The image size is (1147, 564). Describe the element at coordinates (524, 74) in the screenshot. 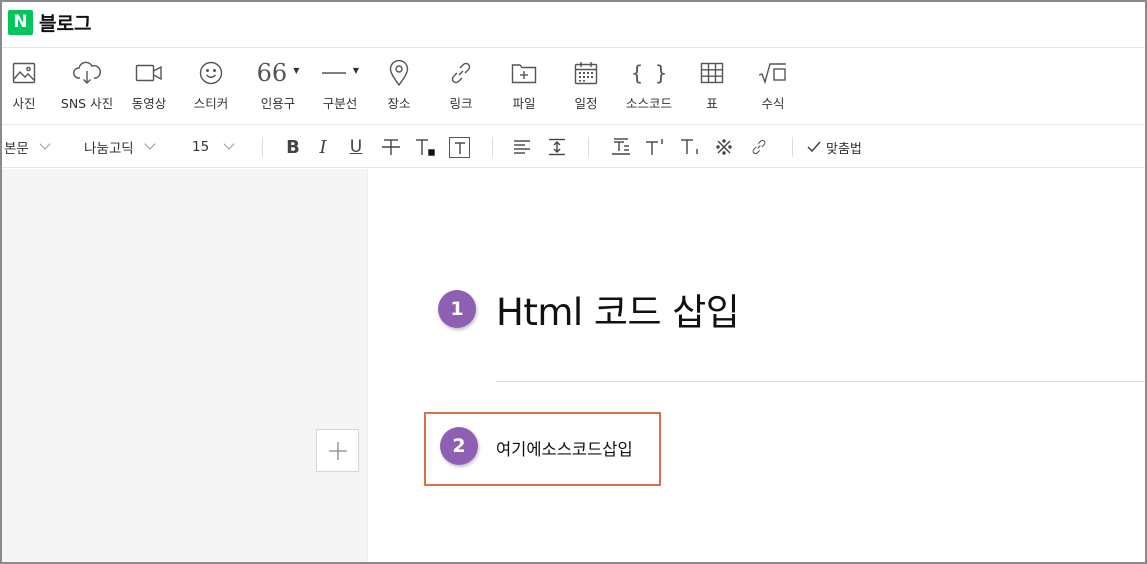

I see `folder-plus-icon` at that location.